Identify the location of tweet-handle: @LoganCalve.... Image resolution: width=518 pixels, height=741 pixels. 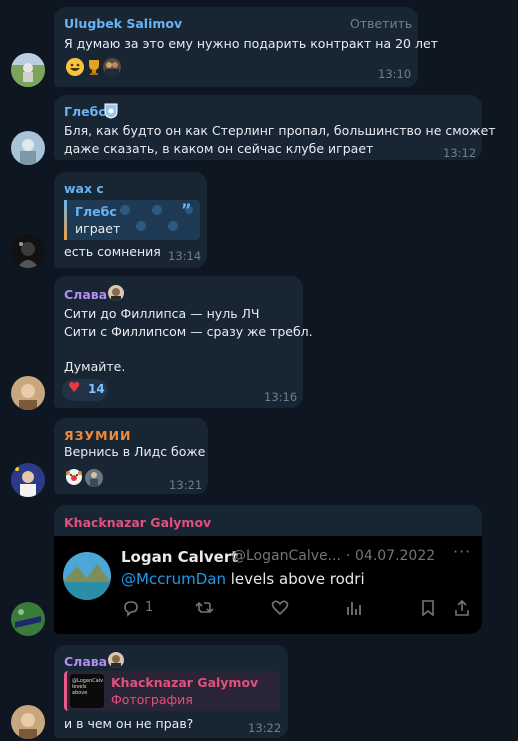
(286, 556).